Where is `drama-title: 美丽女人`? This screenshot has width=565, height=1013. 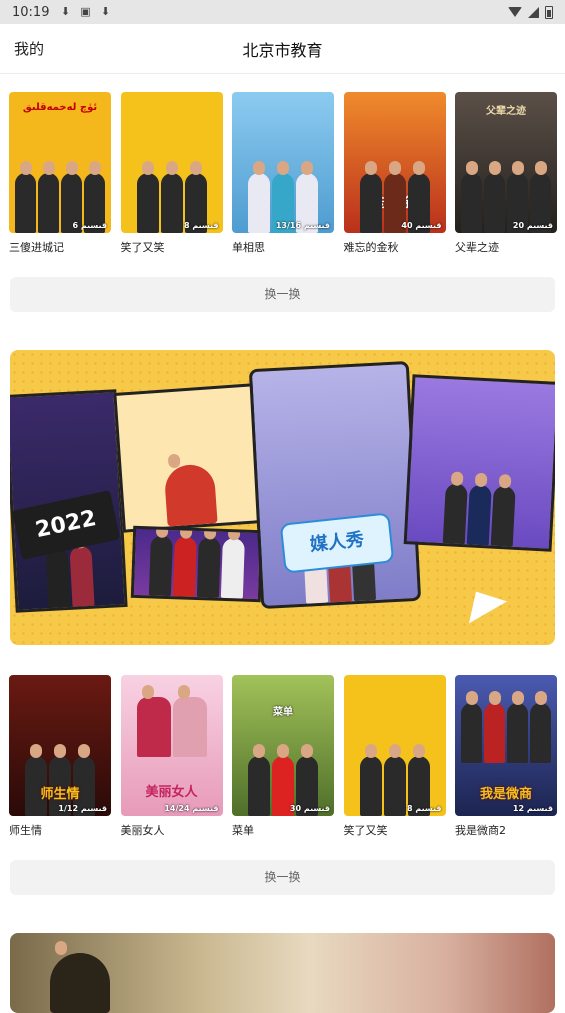 drama-title: 美丽女人 is located at coordinates (172, 830).